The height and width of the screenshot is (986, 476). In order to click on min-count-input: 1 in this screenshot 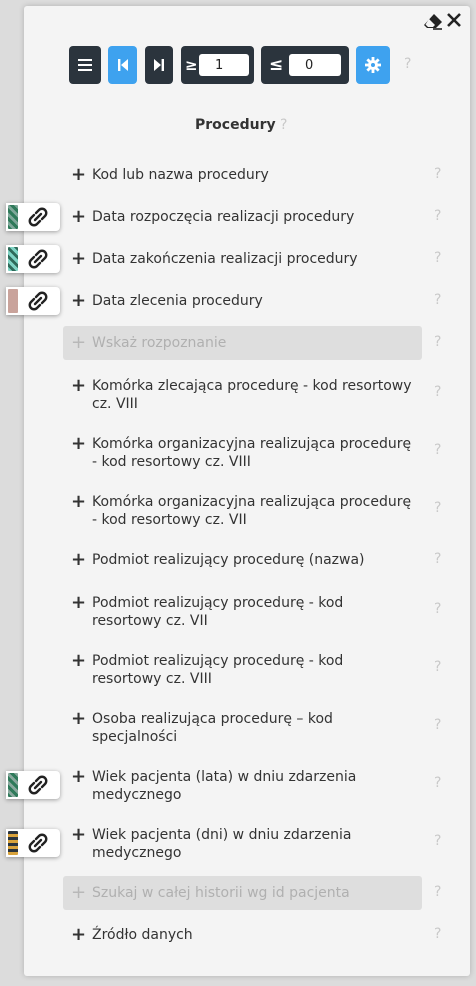, I will do `click(224, 65)`.